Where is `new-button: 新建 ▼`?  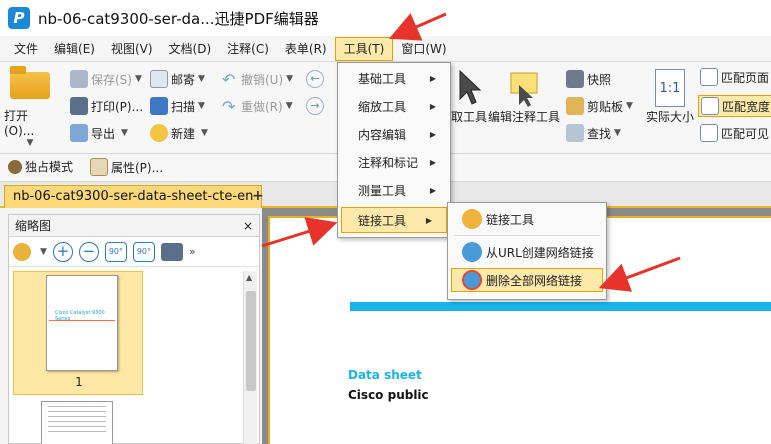
new-button: 新建 ▼ is located at coordinates (179, 133).